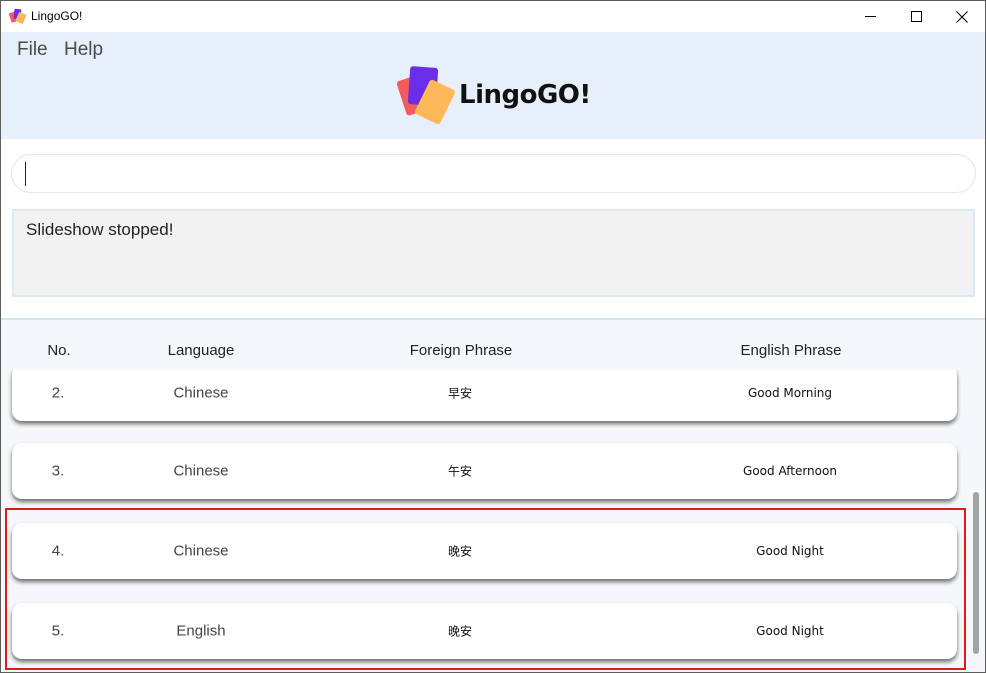 The image size is (986, 673). Describe the element at coordinates (484, 395) in the screenshot. I see `flashcard-row: 2. Chinese 早安 Good Morning` at that location.